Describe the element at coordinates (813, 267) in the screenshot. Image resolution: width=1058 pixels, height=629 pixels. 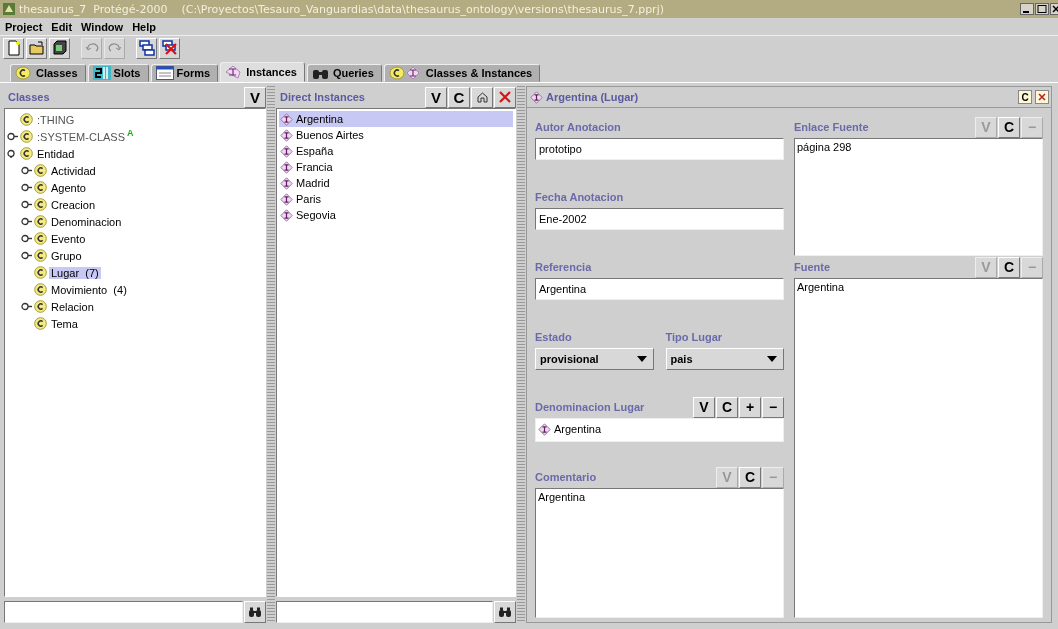
I see `field-label: Fuente` at that location.